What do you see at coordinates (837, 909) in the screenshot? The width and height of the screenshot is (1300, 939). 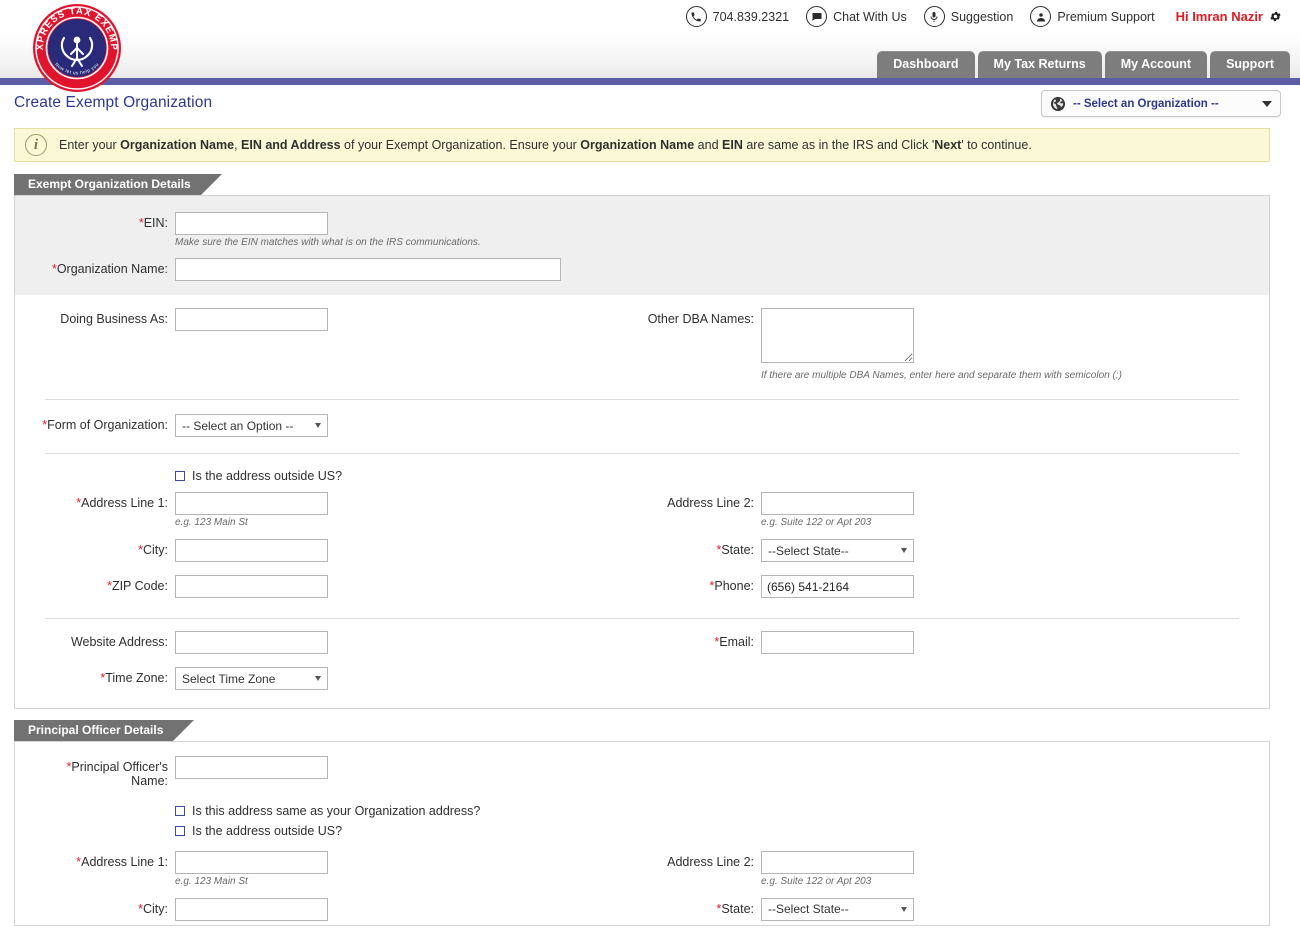 I see `officer-state-select: --Select State--` at bounding box center [837, 909].